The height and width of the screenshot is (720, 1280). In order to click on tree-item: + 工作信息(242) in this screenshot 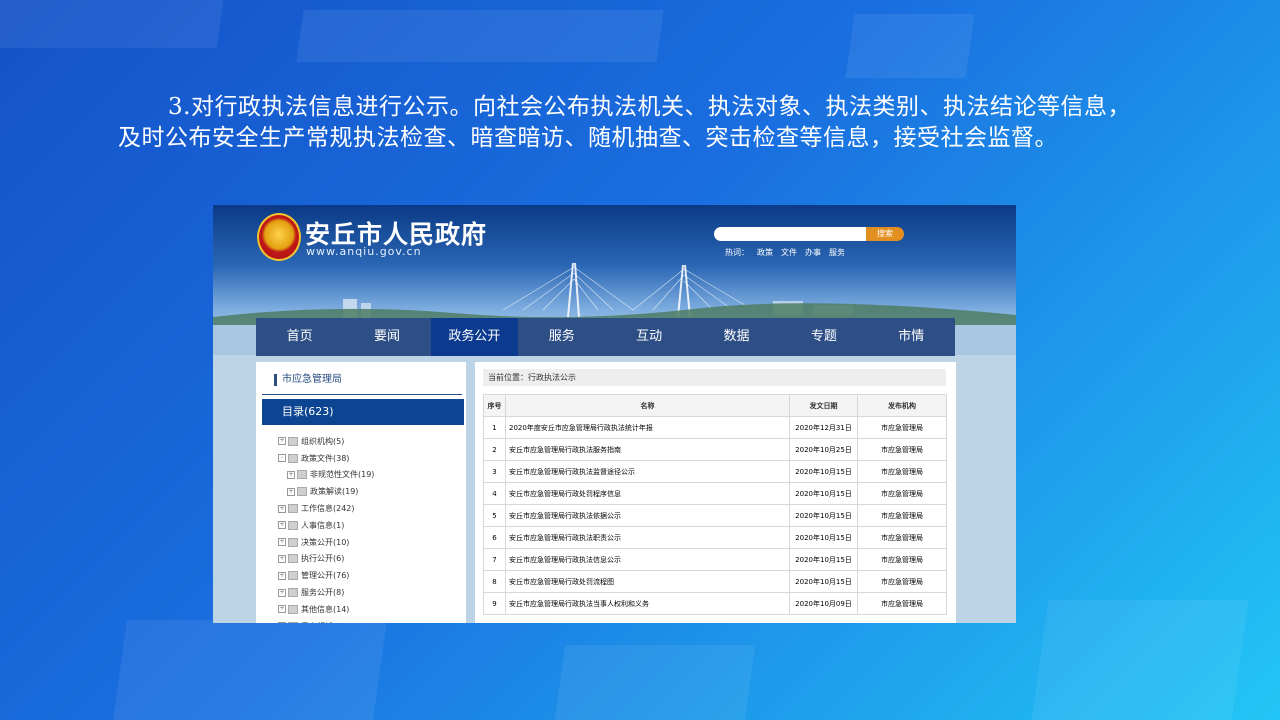, I will do `click(326, 508)`.